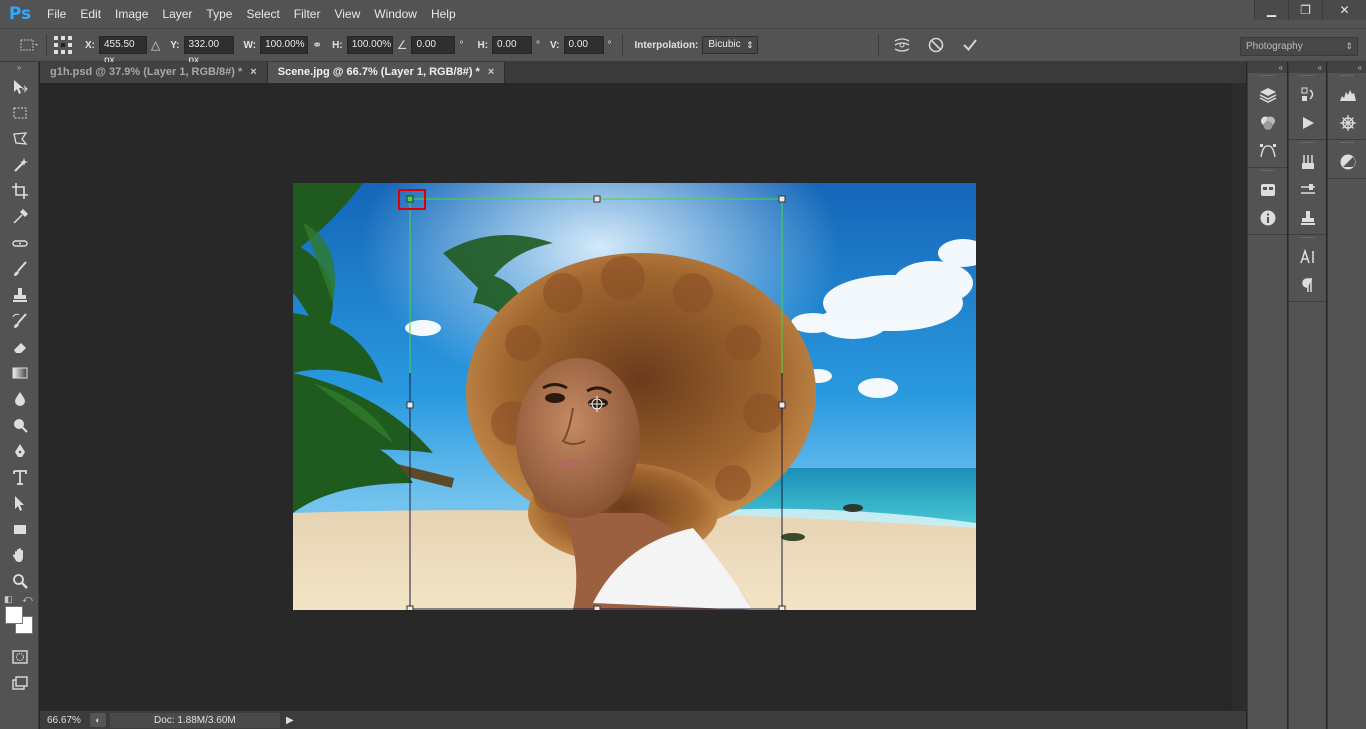 The height and width of the screenshot is (729, 1366). Describe the element at coordinates (123, 51) in the screenshot. I see `x-input: 455.50 px` at that location.